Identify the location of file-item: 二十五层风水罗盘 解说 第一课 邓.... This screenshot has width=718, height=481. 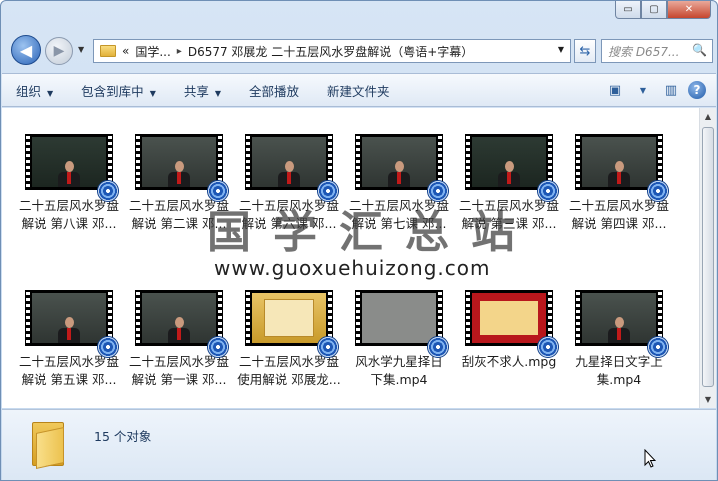
(179, 339).